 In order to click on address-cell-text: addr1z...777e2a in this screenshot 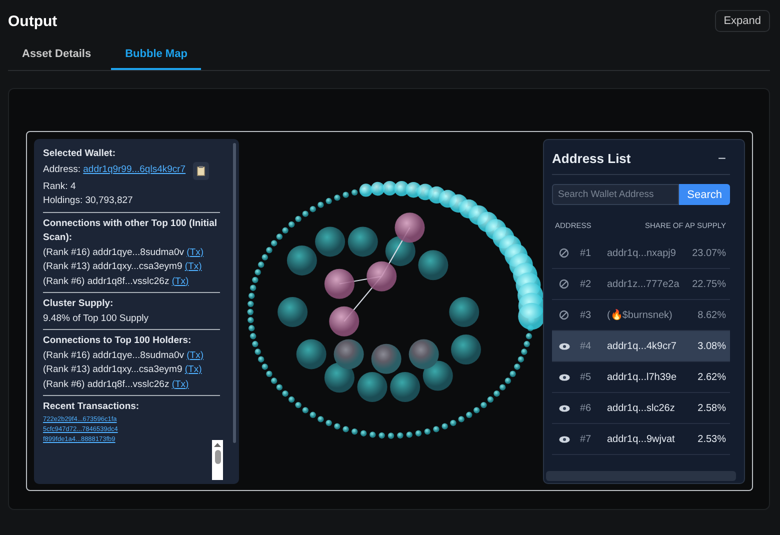, I will do `click(643, 284)`.